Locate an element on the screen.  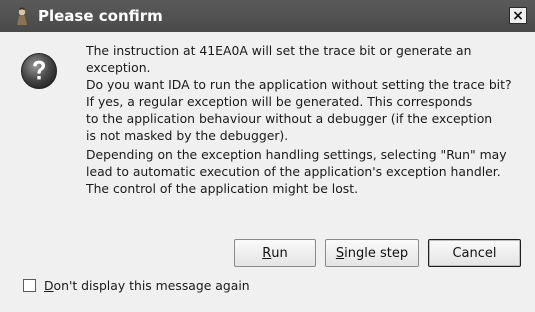
single-step-button: Single step is located at coordinates (372, 253).